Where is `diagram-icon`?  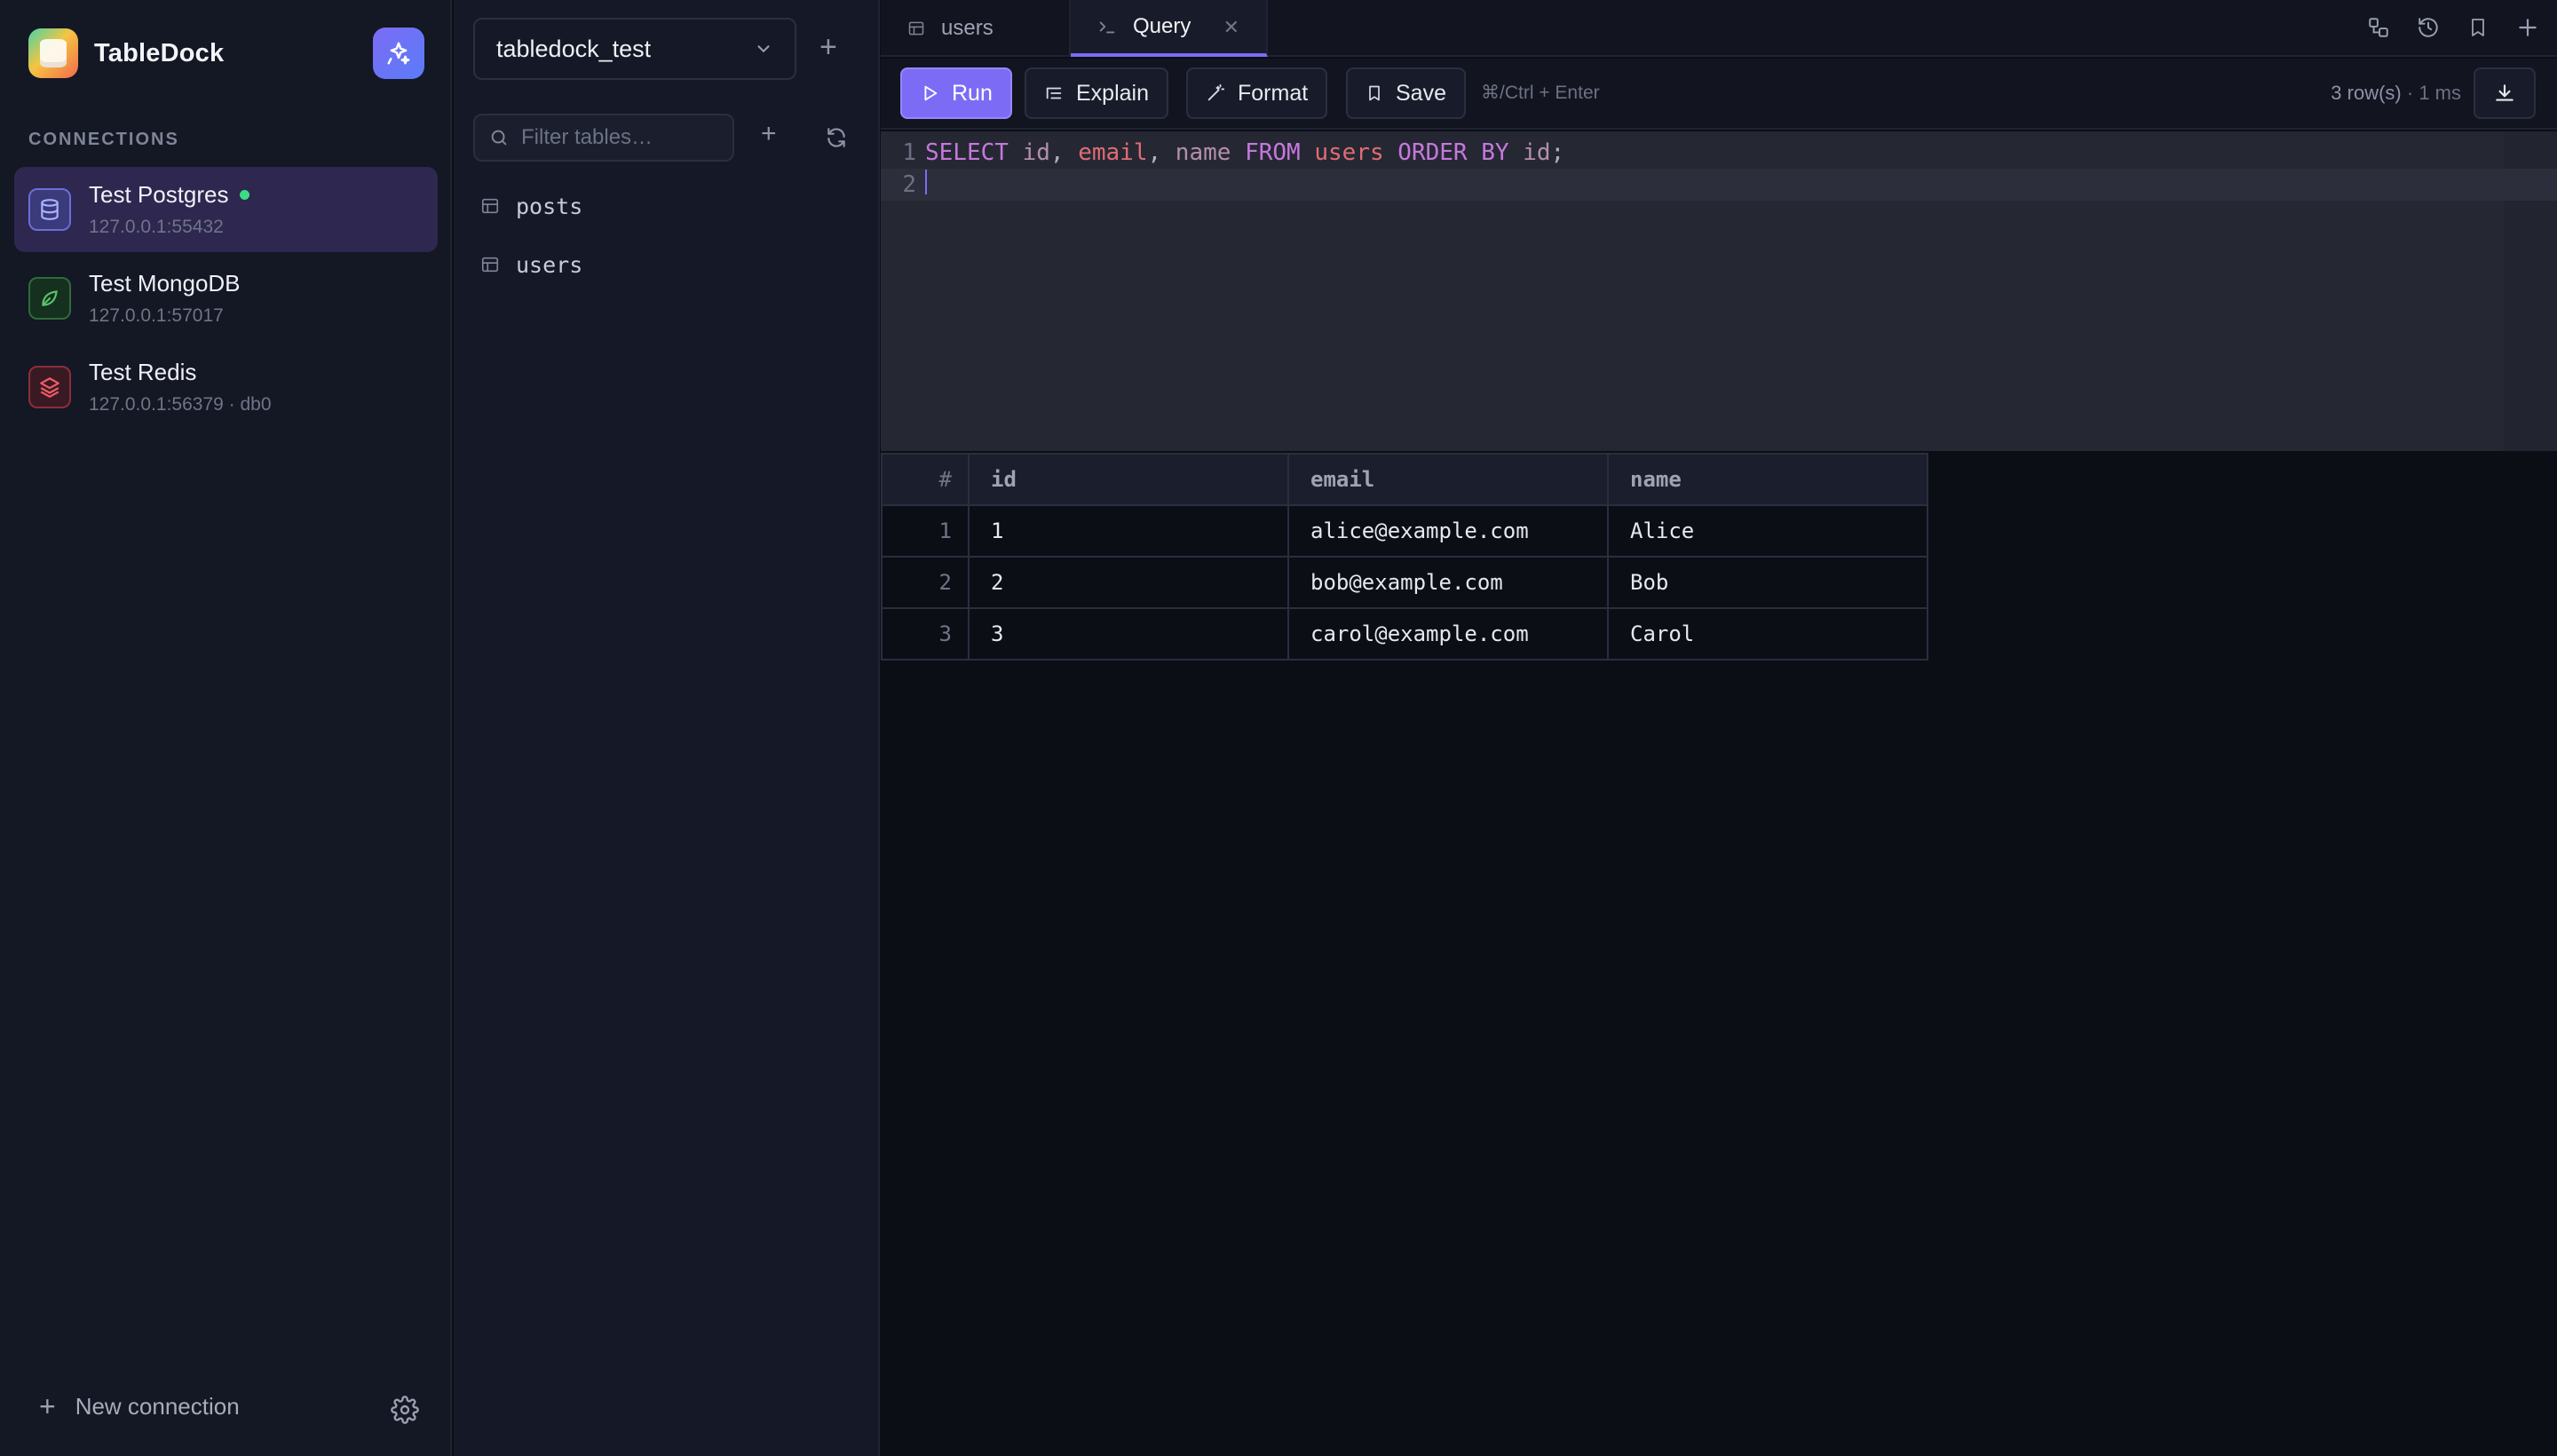
diagram-icon is located at coordinates (2378, 27).